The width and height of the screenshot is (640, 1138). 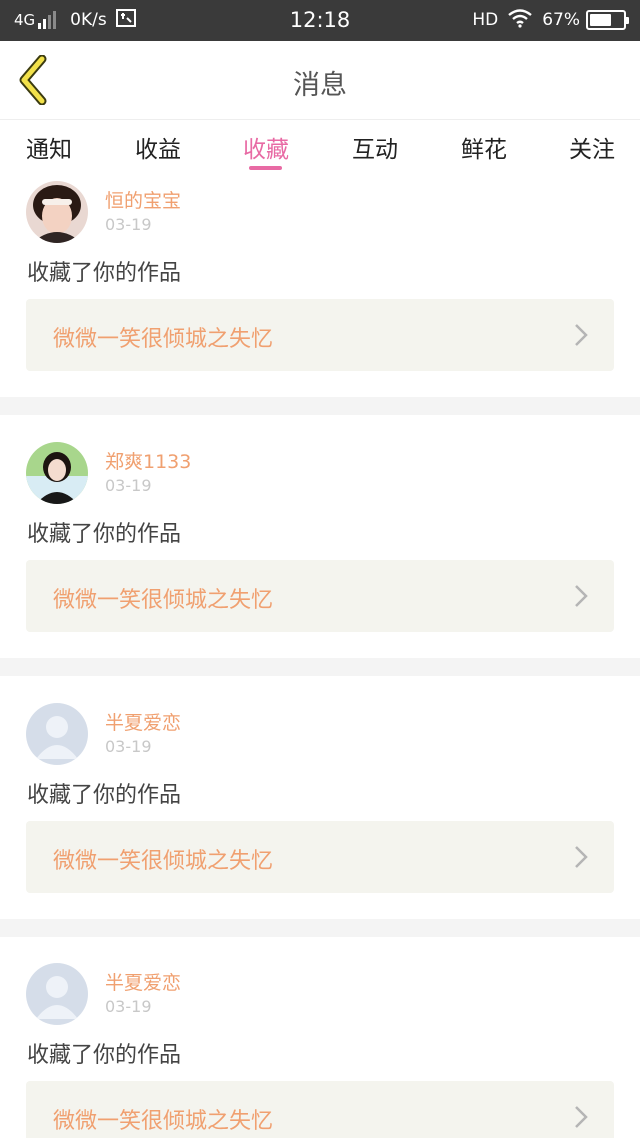 I want to click on status-right: HD 67%, so click(x=550, y=20).